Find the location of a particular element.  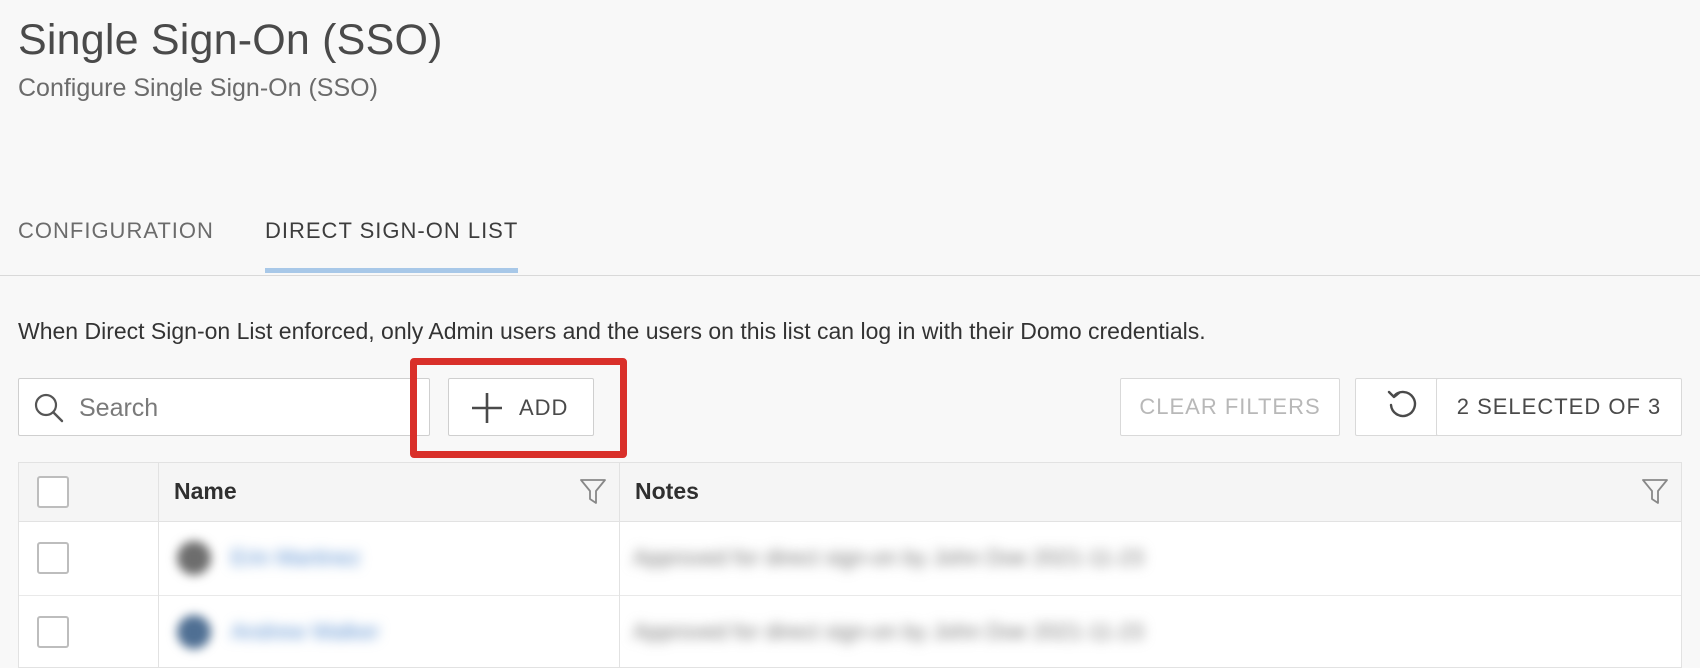

select-all-checkbox is located at coordinates (53, 492).